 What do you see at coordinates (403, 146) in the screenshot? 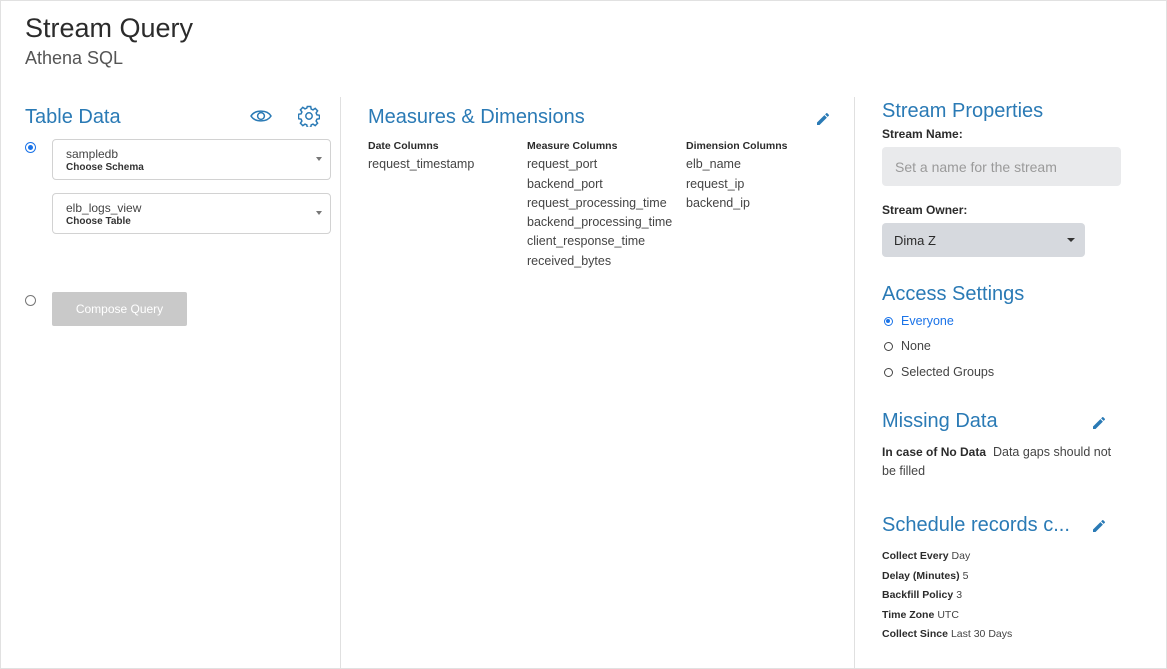
I see `date-columns-header: Date Columns` at bounding box center [403, 146].